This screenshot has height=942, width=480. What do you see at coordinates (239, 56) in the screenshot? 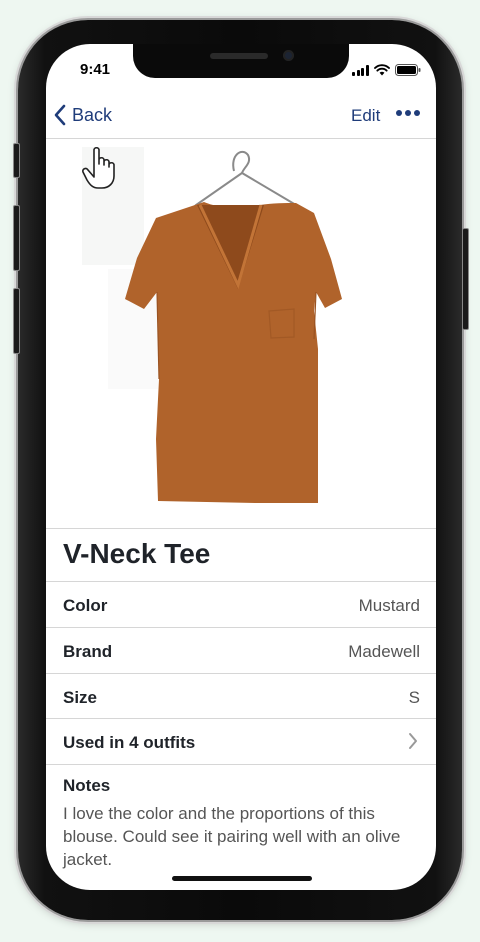
I see `earpiece-speaker` at bounding box center [239, 56].